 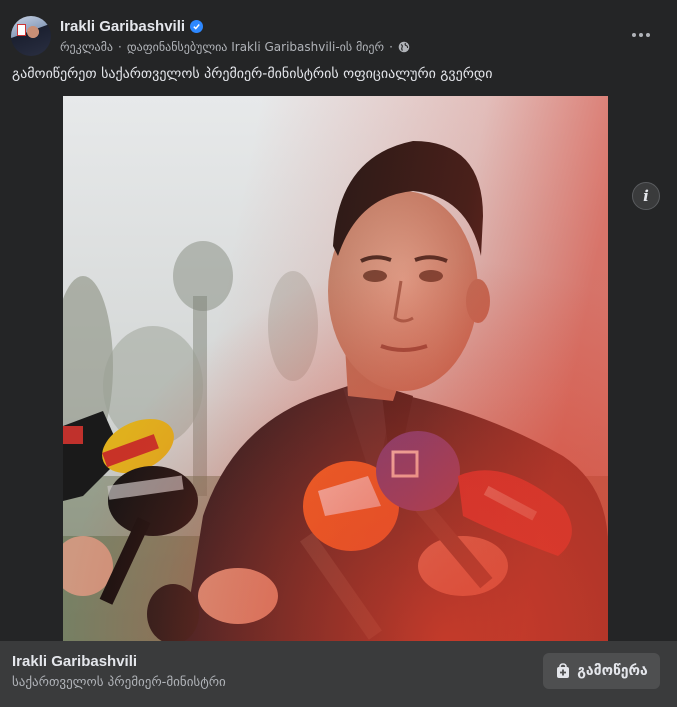 I want to click on globe-icon, so click(x=404, y=47).